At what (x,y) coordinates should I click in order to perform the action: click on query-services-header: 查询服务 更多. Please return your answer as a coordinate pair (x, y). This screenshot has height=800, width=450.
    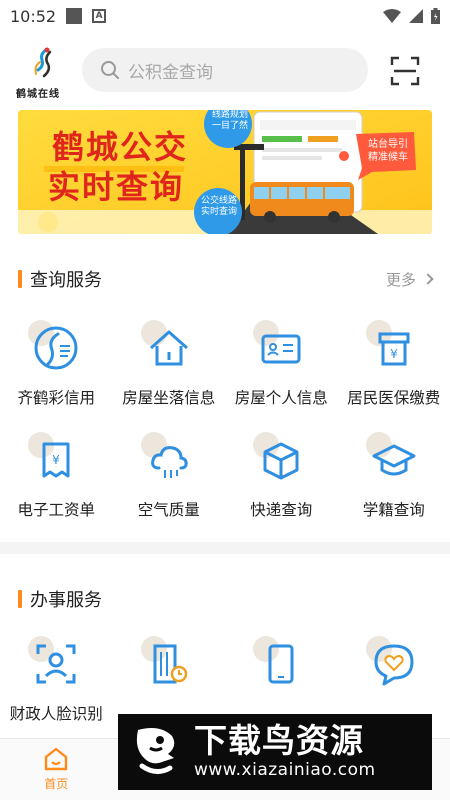
    Looking at the image, I should click on (226, 279).